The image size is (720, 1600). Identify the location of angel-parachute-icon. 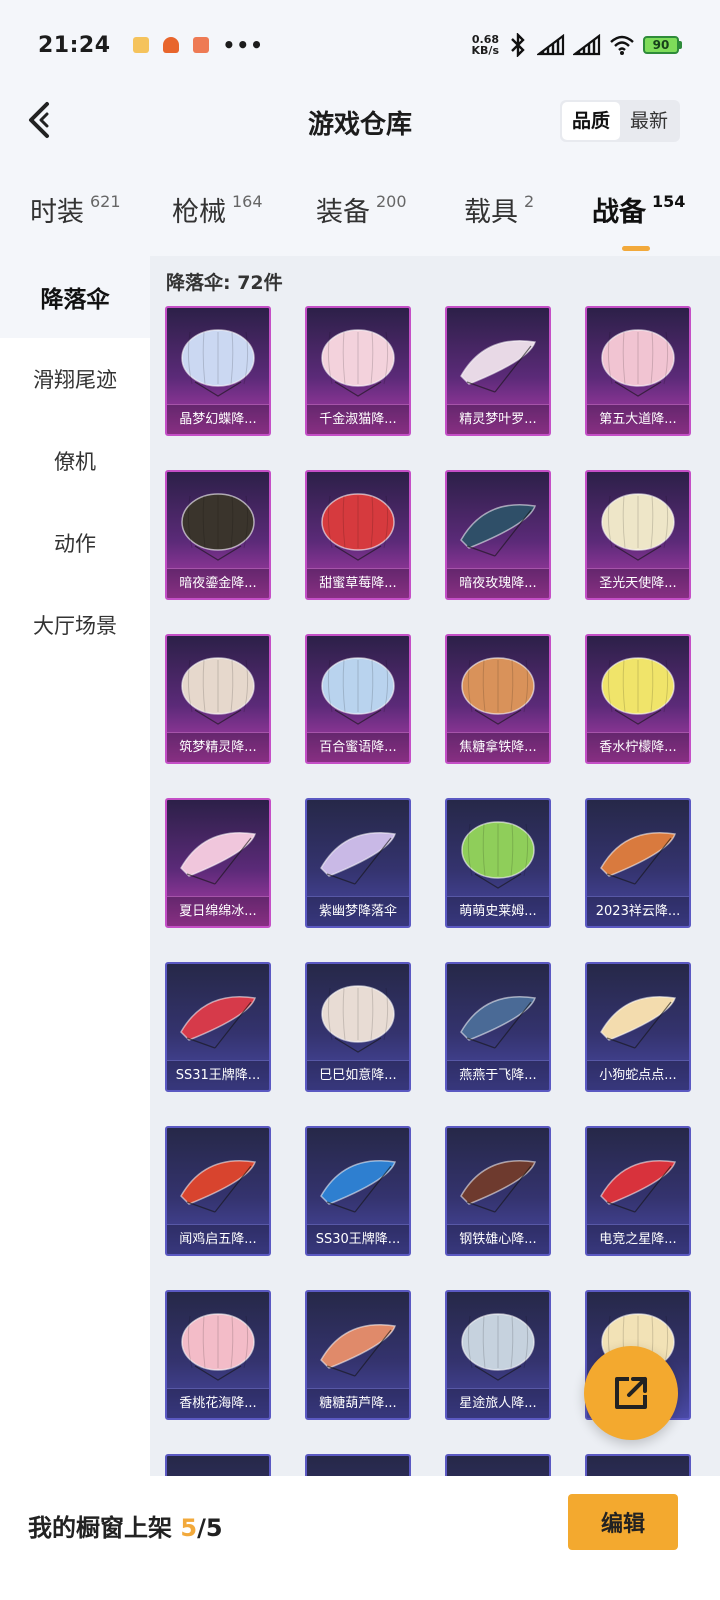
(638, 527).